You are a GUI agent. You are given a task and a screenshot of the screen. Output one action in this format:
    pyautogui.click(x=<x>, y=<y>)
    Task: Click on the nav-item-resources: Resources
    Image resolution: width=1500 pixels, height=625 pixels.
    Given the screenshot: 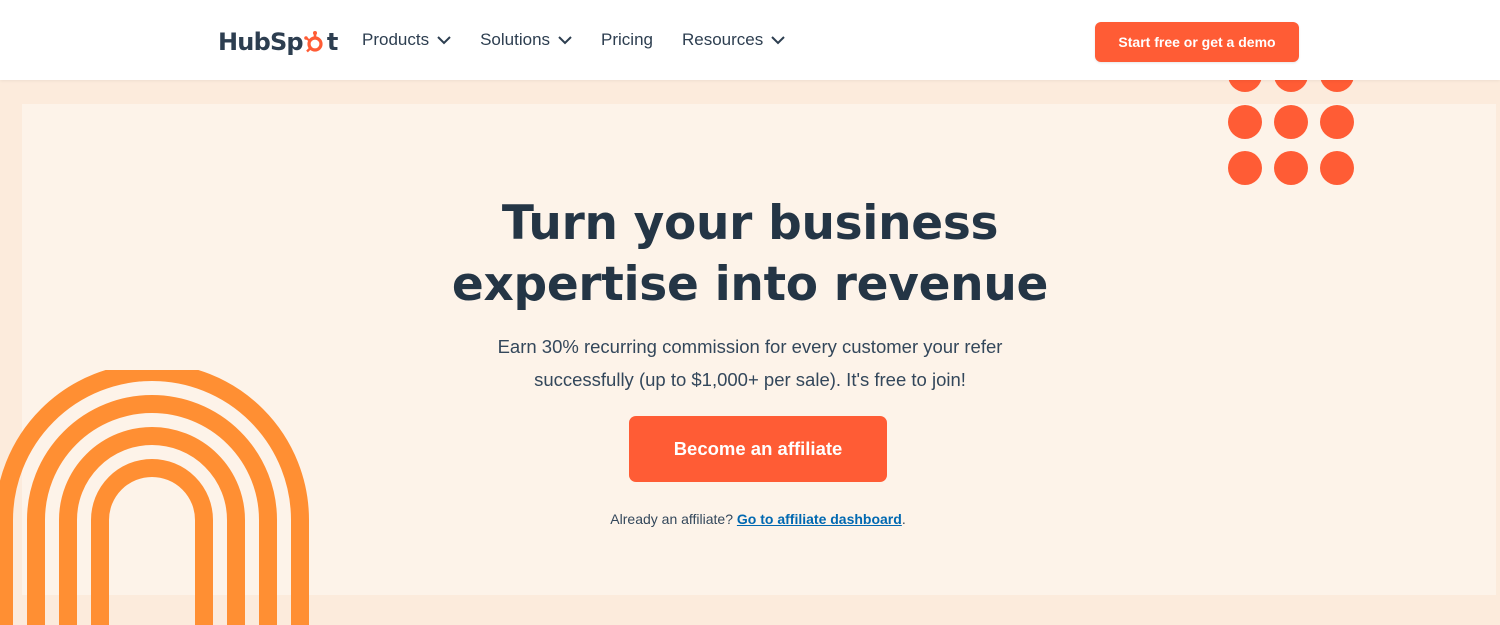 What is the action you would take?
    pyautogui.click(x=733, y=40)
    